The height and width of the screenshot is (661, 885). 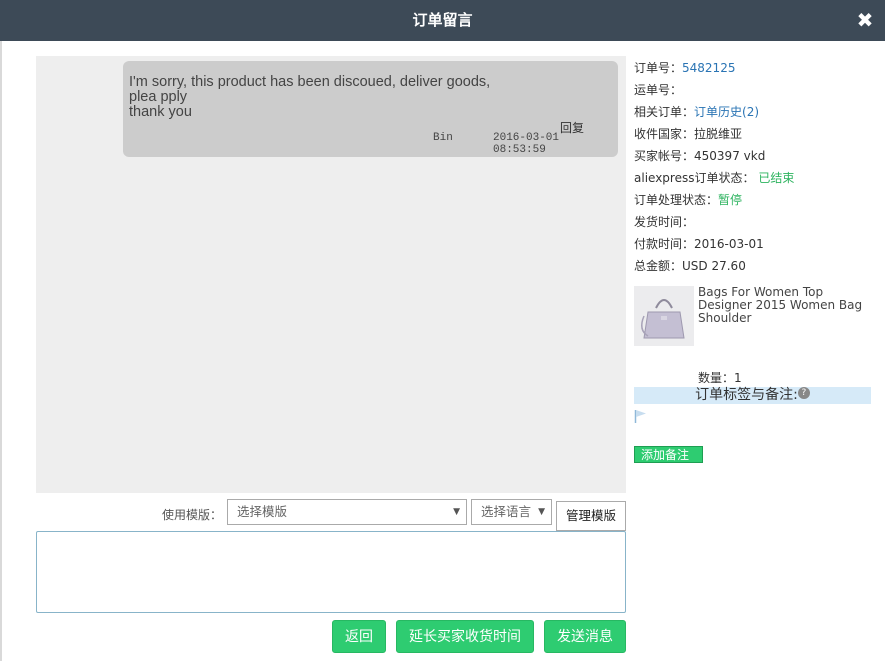 What do you see at coordinates (359, 636) in the screenshot?
I see `back-button: 返回` at bounding box center [359, 636].